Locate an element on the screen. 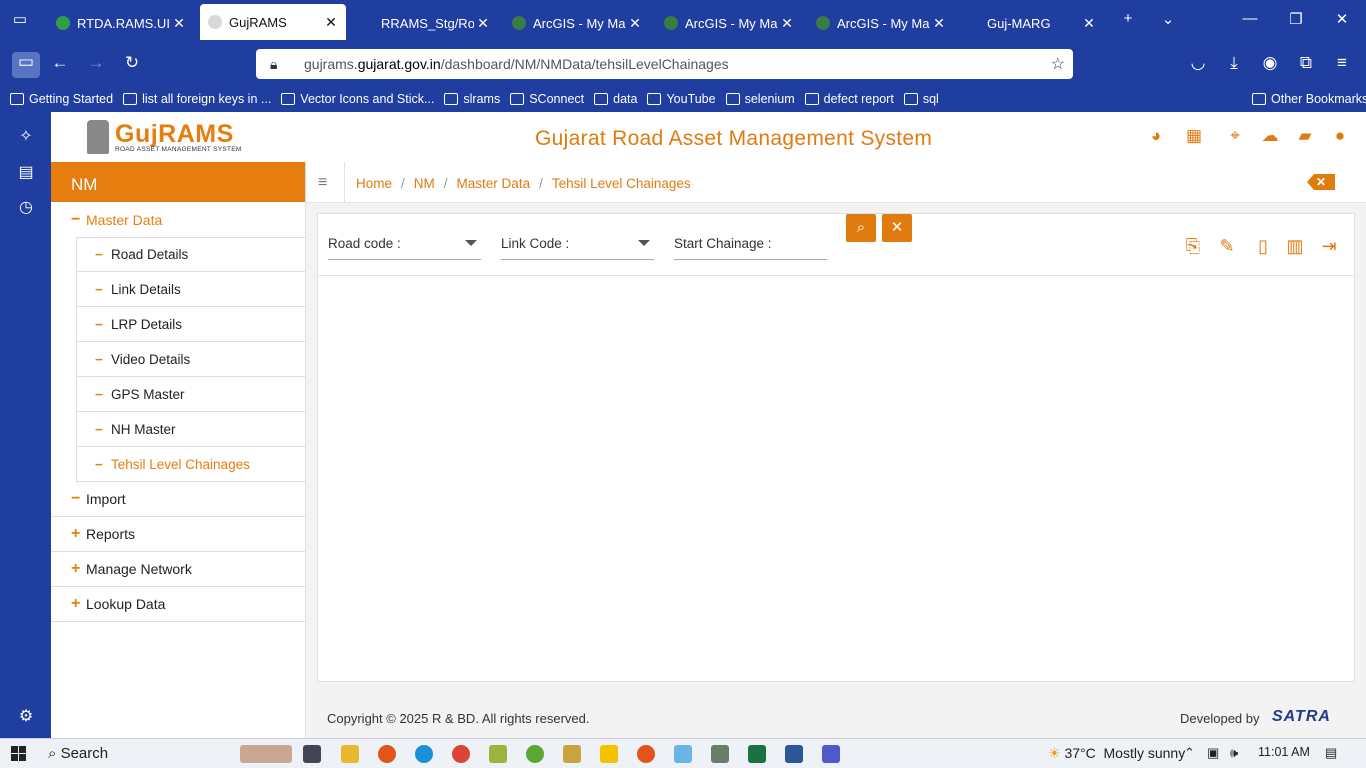  nav-section: − Import is located at coordinates (178, 499).